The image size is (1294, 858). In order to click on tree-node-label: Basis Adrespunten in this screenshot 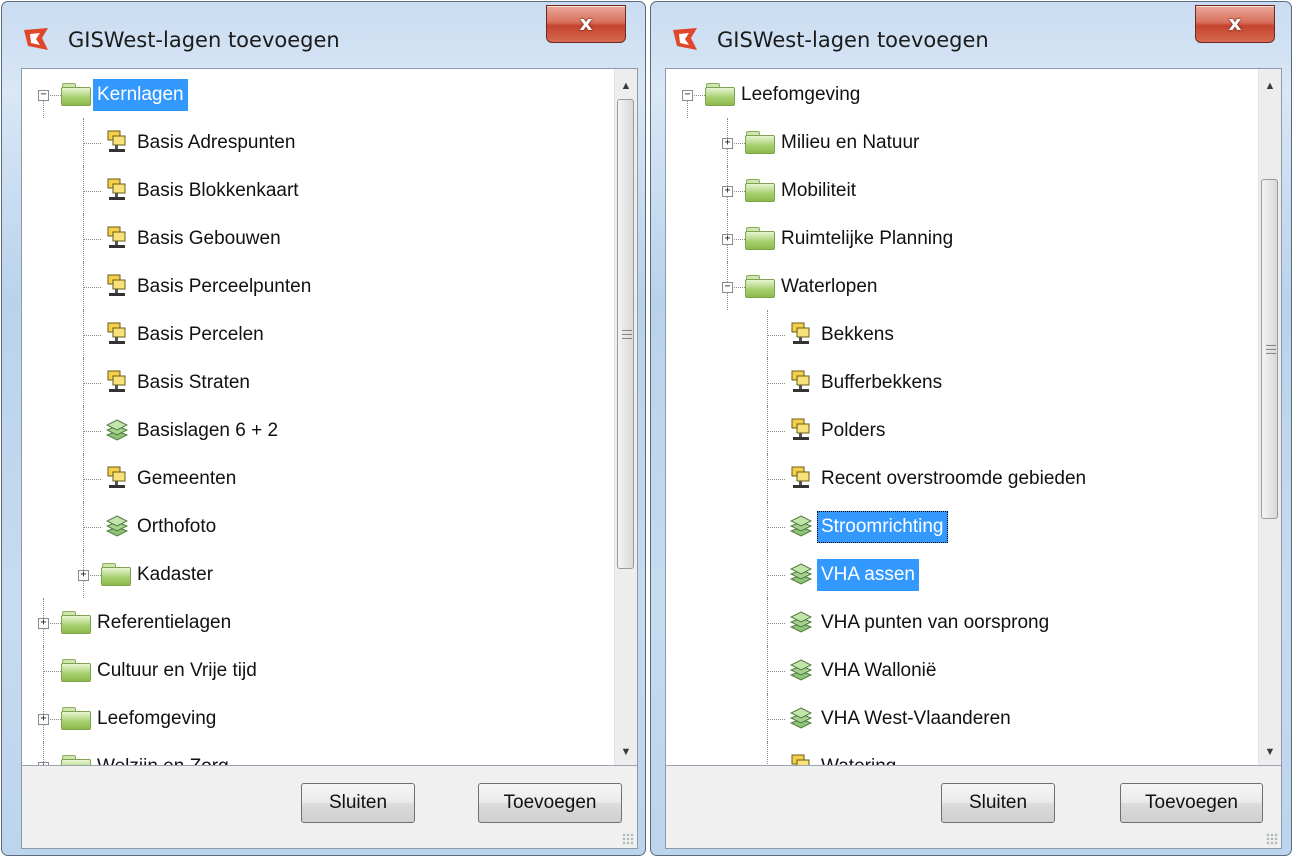, I will do `click(216, 143)`.